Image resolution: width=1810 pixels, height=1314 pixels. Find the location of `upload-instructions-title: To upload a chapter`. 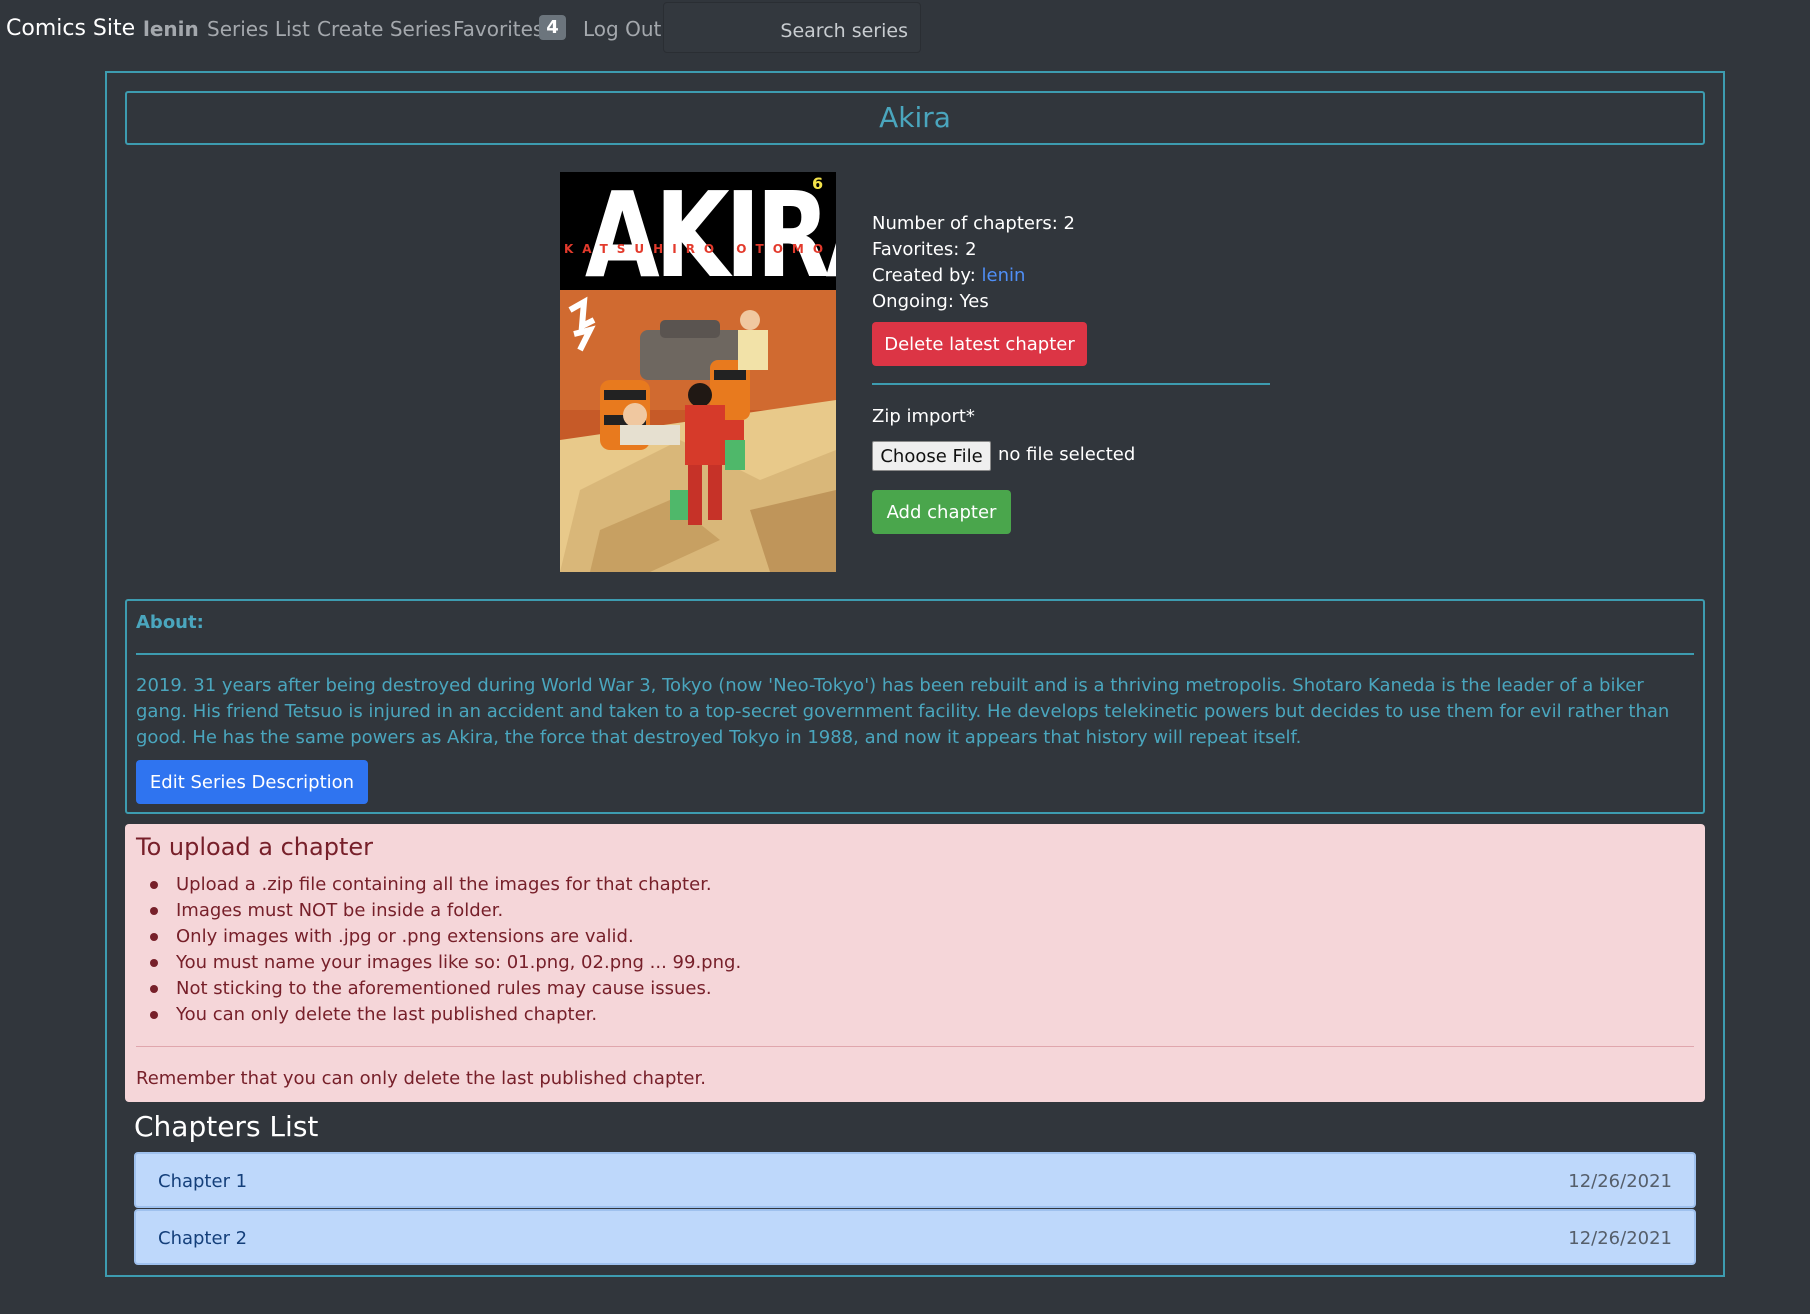

upload-instructions-title: To upload a chapter is located at coordinates (254, 847).